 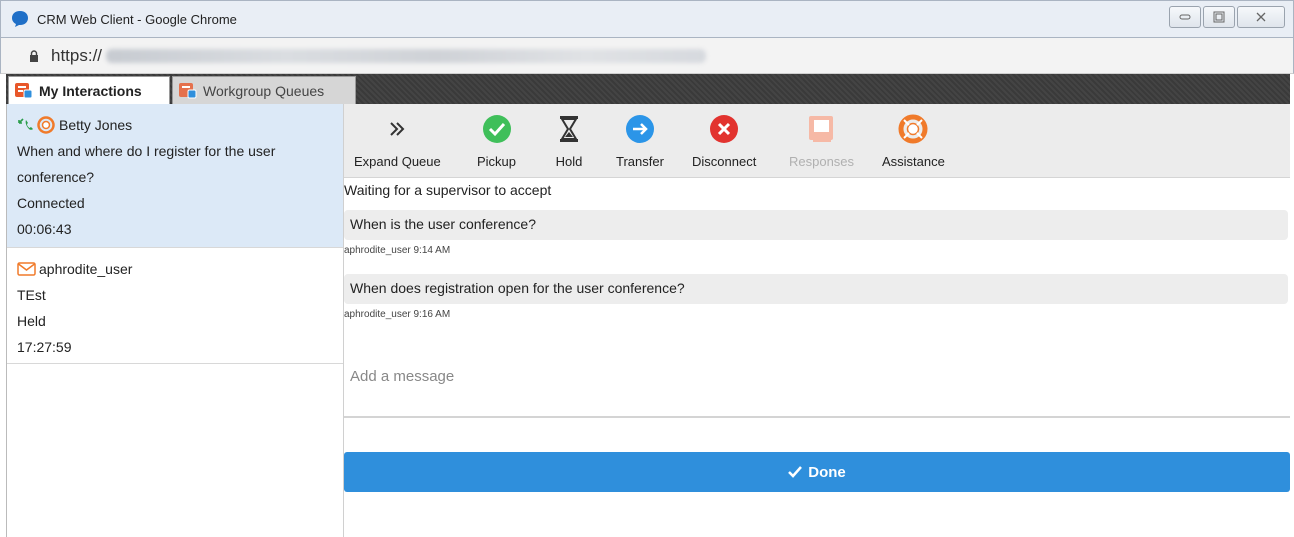 What do you see at coordinates (86, 269) in the screenshot?
I see `contact-name: aphrodite_user` at bounding box center [86, 269].